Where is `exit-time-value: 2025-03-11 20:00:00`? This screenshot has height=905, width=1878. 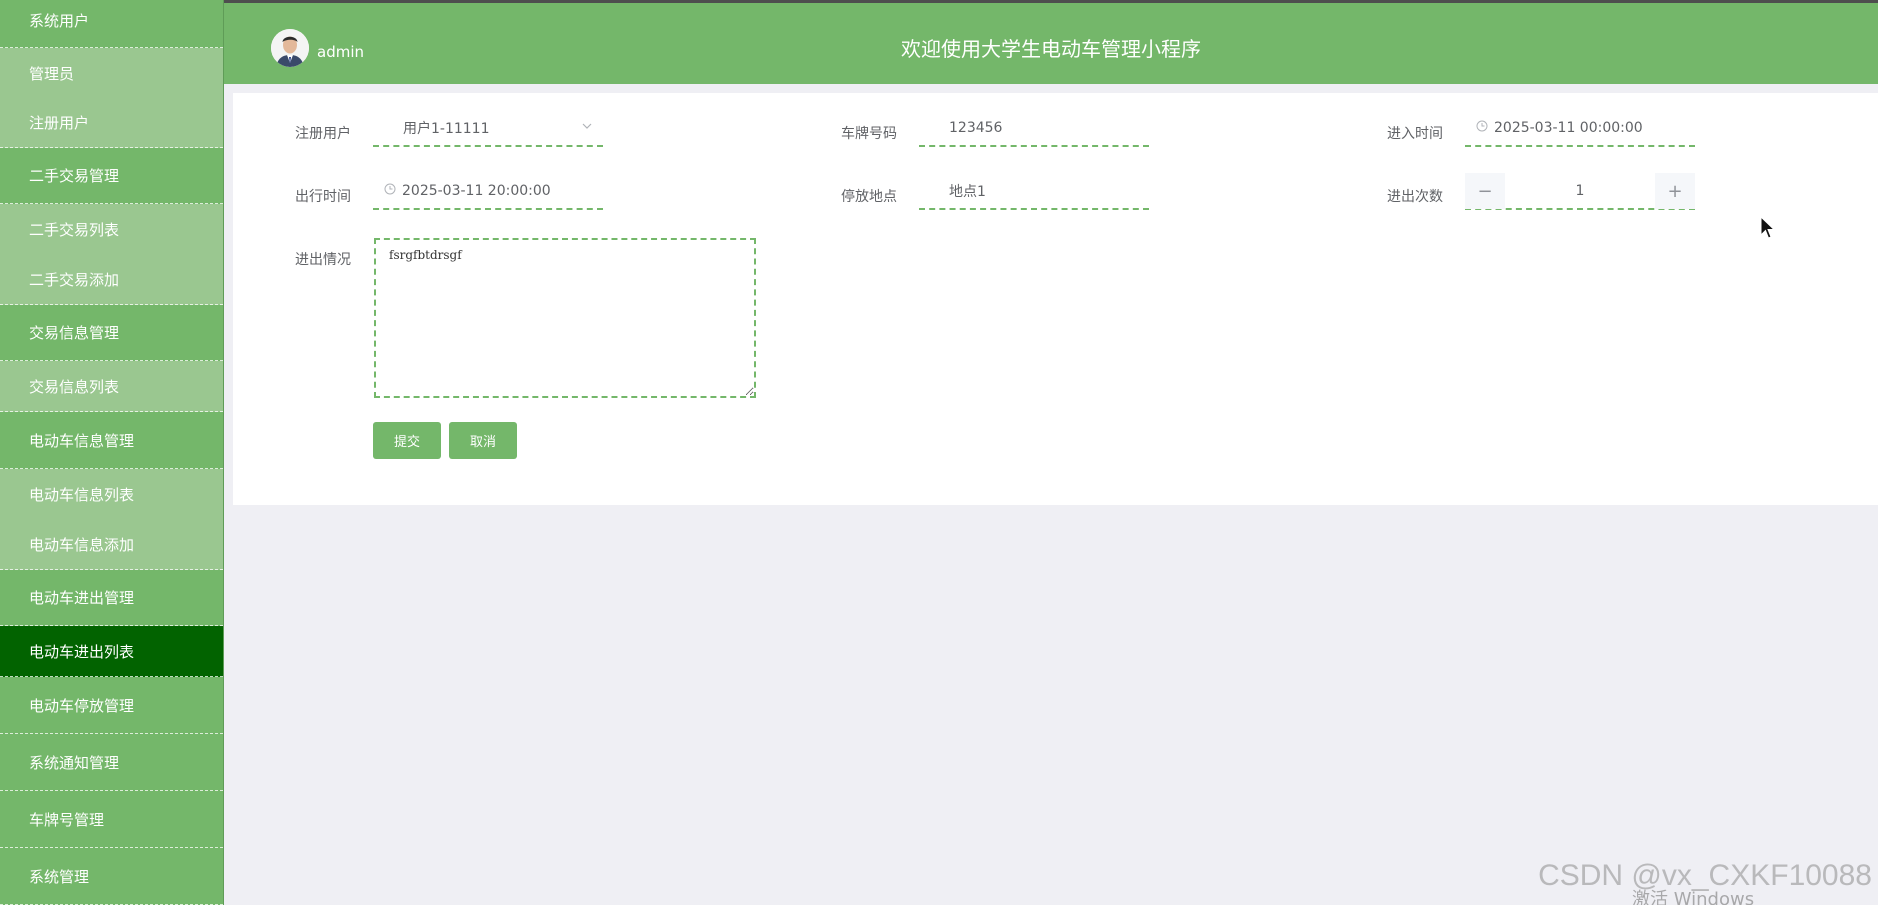
exit-time-value: 2025-03-11 20:00:00 is located at coordinates (476, 190).